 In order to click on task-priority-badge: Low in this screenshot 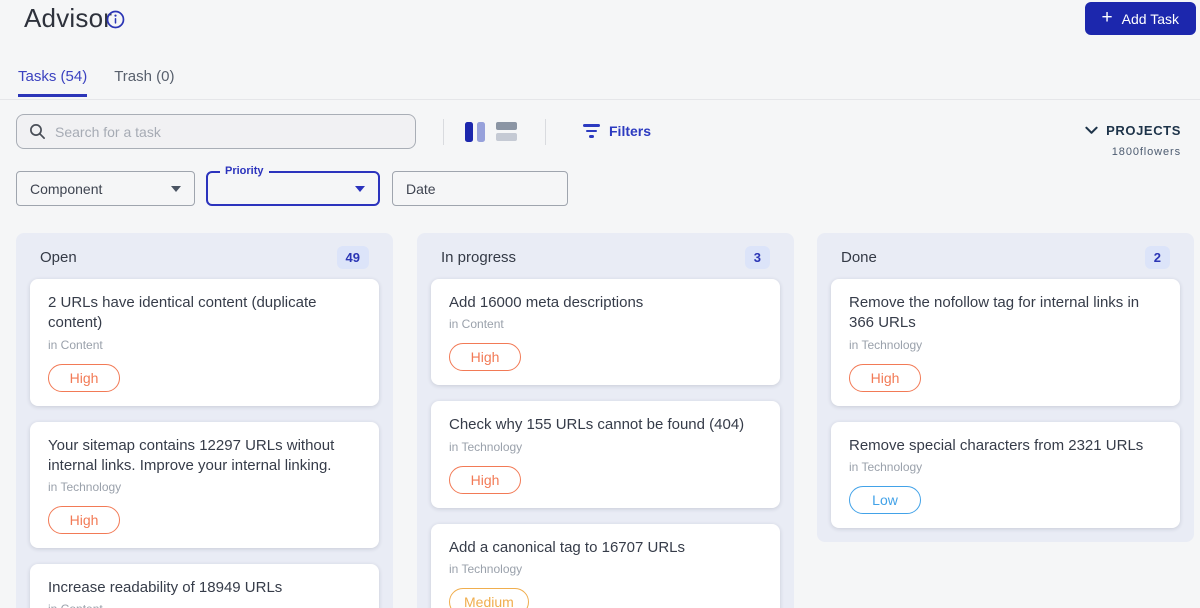, I will do `click(885, 499)`.